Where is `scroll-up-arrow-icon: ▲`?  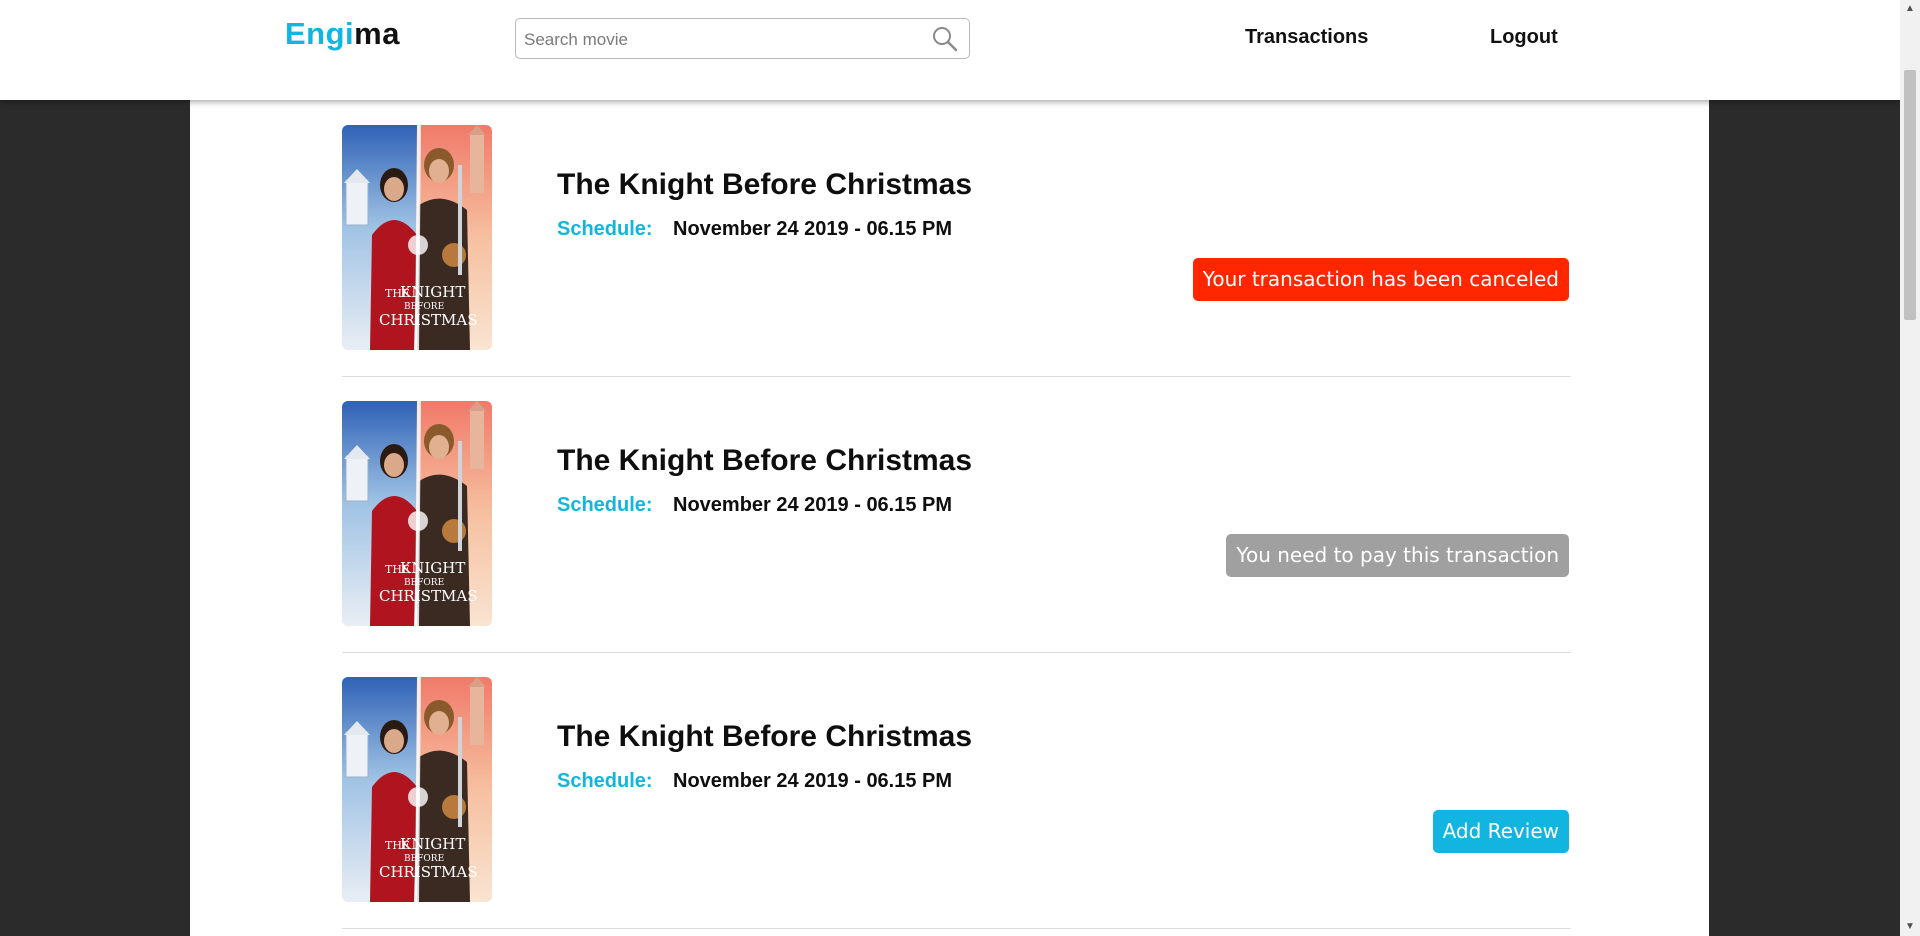 scroll-up-arrow-icon: ▲ is located at coordinates (1910, 9).